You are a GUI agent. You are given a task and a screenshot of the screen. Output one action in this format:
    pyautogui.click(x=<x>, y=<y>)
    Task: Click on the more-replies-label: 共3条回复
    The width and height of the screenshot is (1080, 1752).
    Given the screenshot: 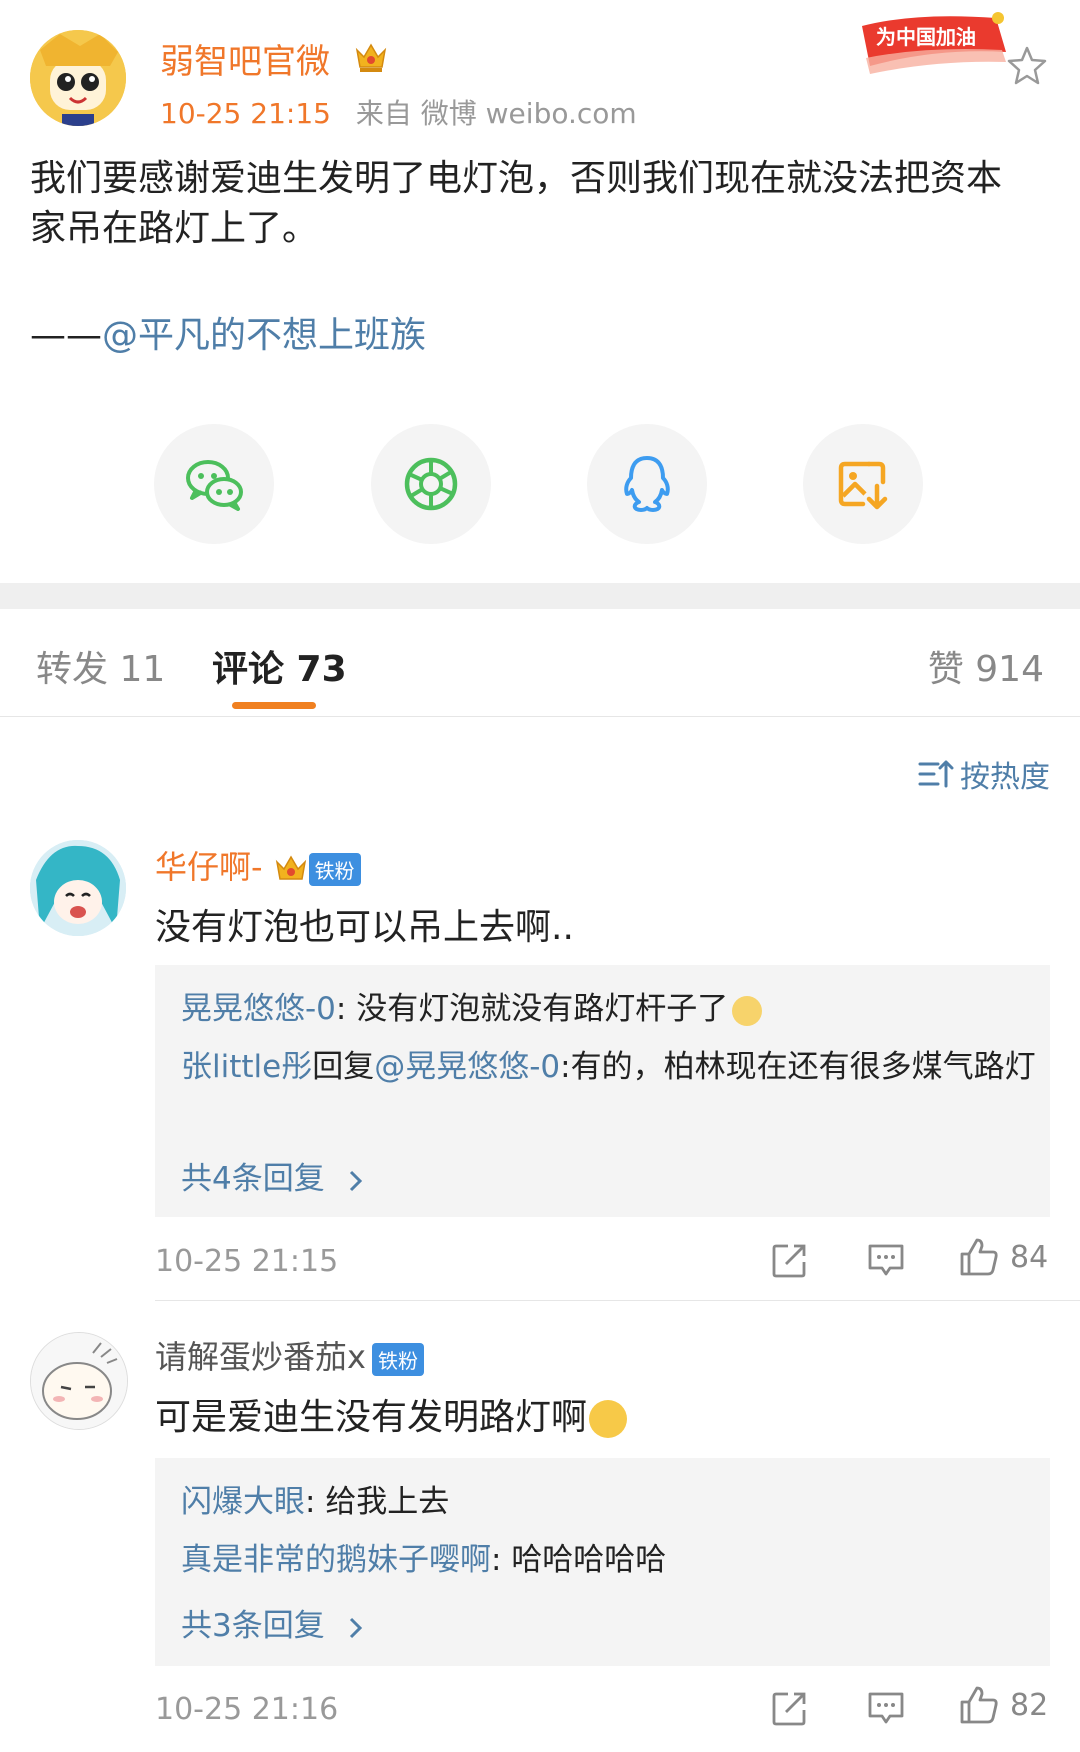 What is the action you would take?
    pyautogui.click(x=253, y=1626)
    